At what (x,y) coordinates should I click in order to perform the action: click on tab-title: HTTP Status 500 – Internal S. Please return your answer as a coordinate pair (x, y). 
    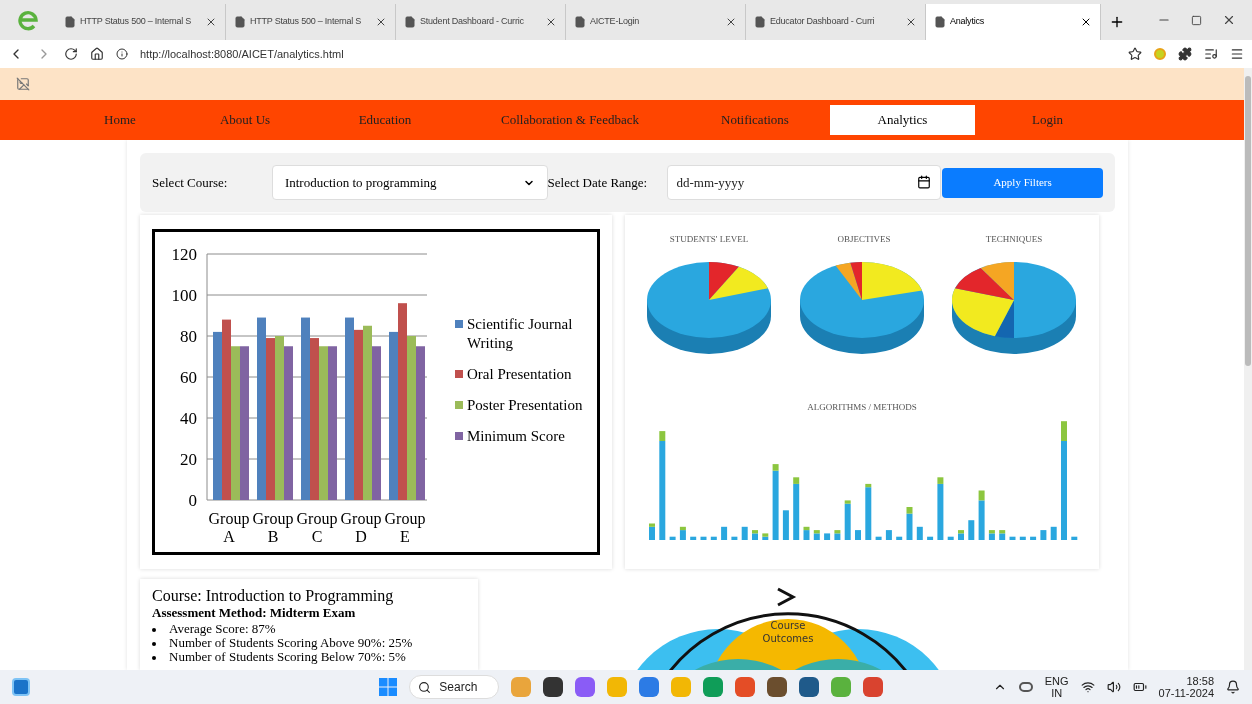
    Looking at the image, I should click on (306, 22).